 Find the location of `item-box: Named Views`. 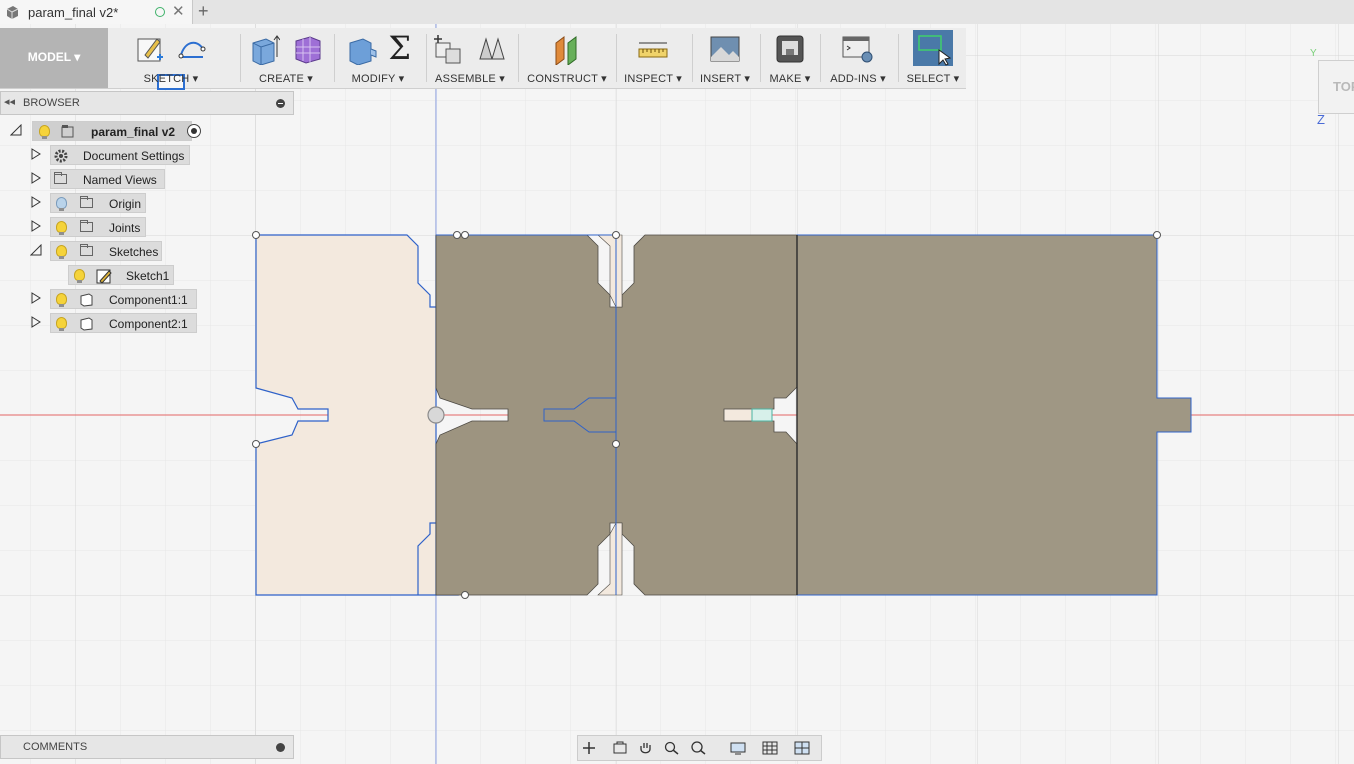

item-box: Named Views is located at coordinates (107, 179).